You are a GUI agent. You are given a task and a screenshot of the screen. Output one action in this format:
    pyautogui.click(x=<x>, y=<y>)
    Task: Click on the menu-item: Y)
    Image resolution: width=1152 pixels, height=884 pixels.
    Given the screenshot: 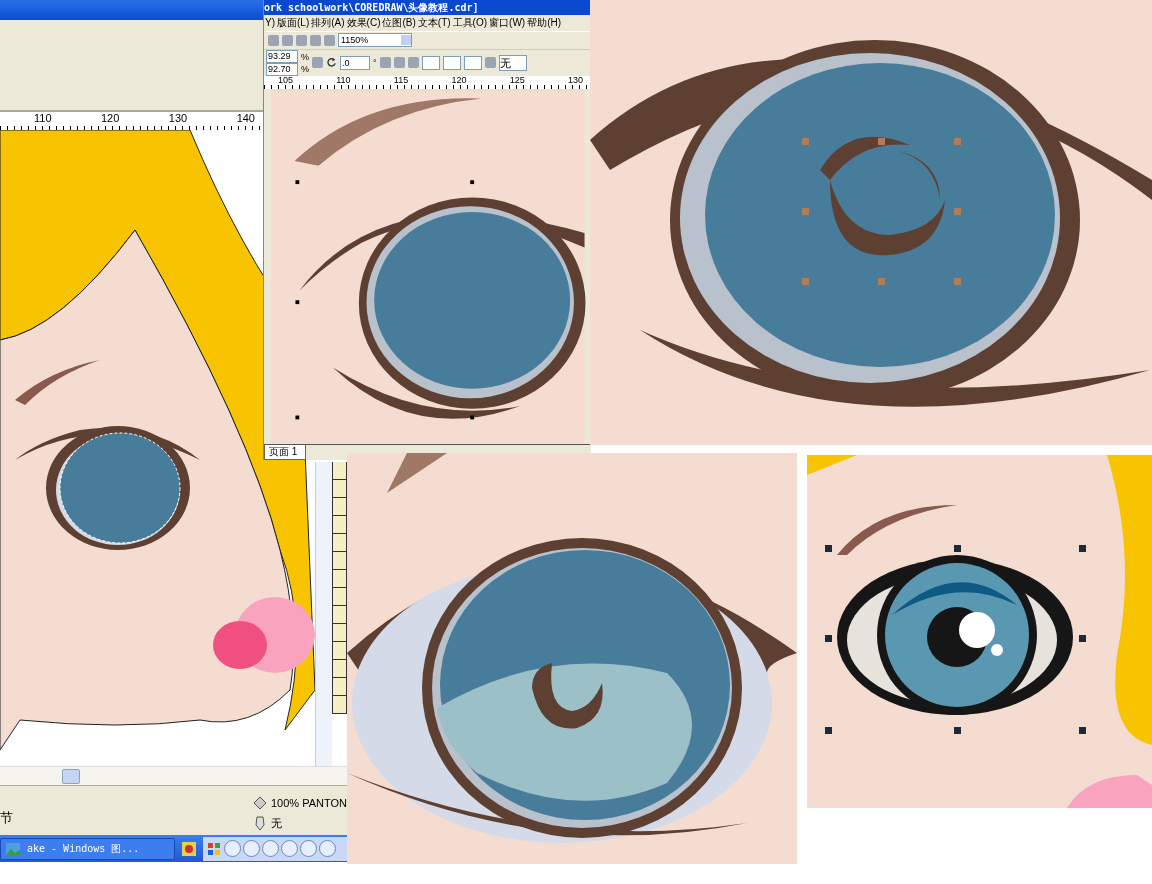 What is the action you would take?
    pyautogui.click(x=270, y=23)
    